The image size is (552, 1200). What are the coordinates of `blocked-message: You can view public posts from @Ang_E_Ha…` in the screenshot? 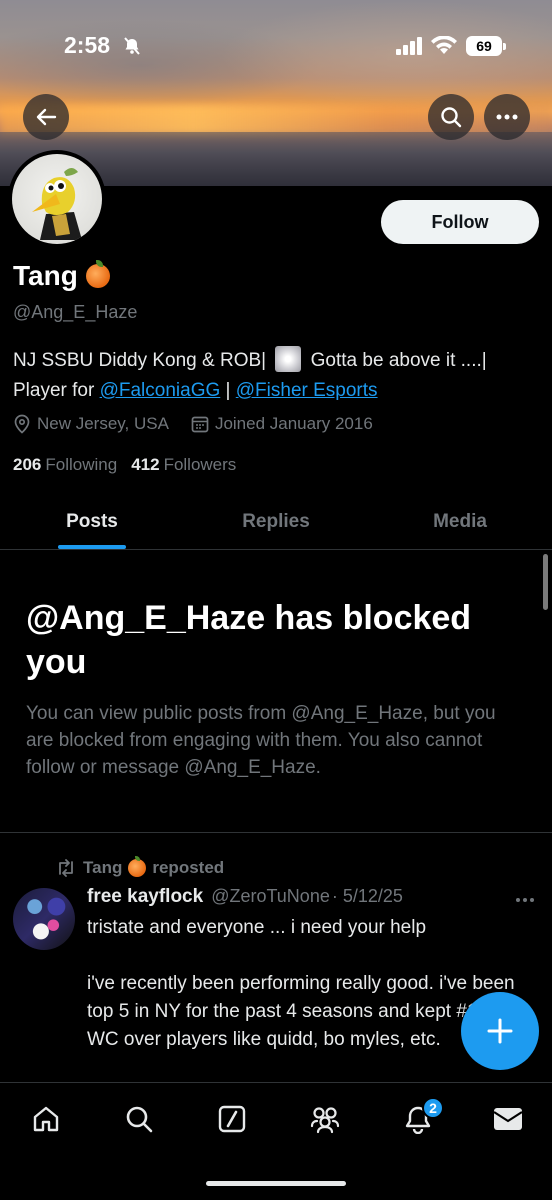 It's located at (261, 740).